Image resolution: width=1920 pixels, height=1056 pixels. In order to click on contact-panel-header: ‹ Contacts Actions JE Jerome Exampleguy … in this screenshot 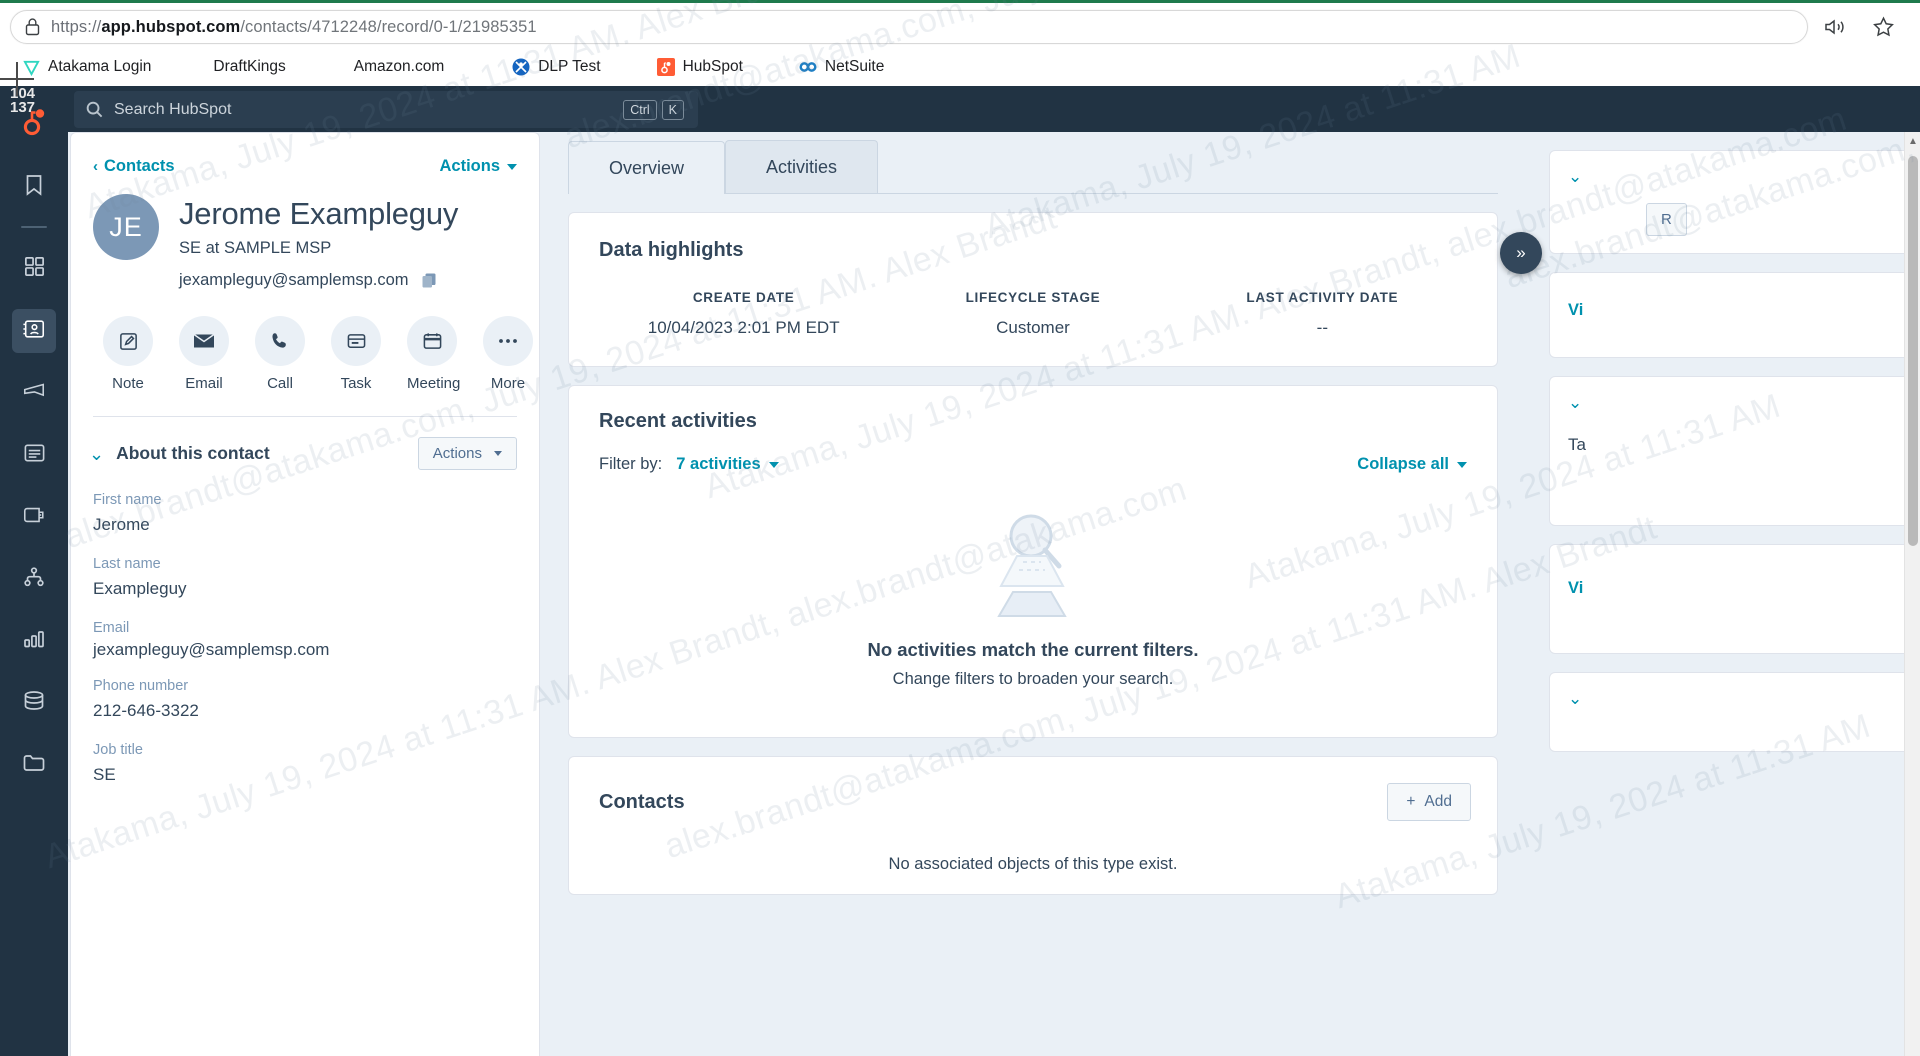, I will do `click(305, 275)`.